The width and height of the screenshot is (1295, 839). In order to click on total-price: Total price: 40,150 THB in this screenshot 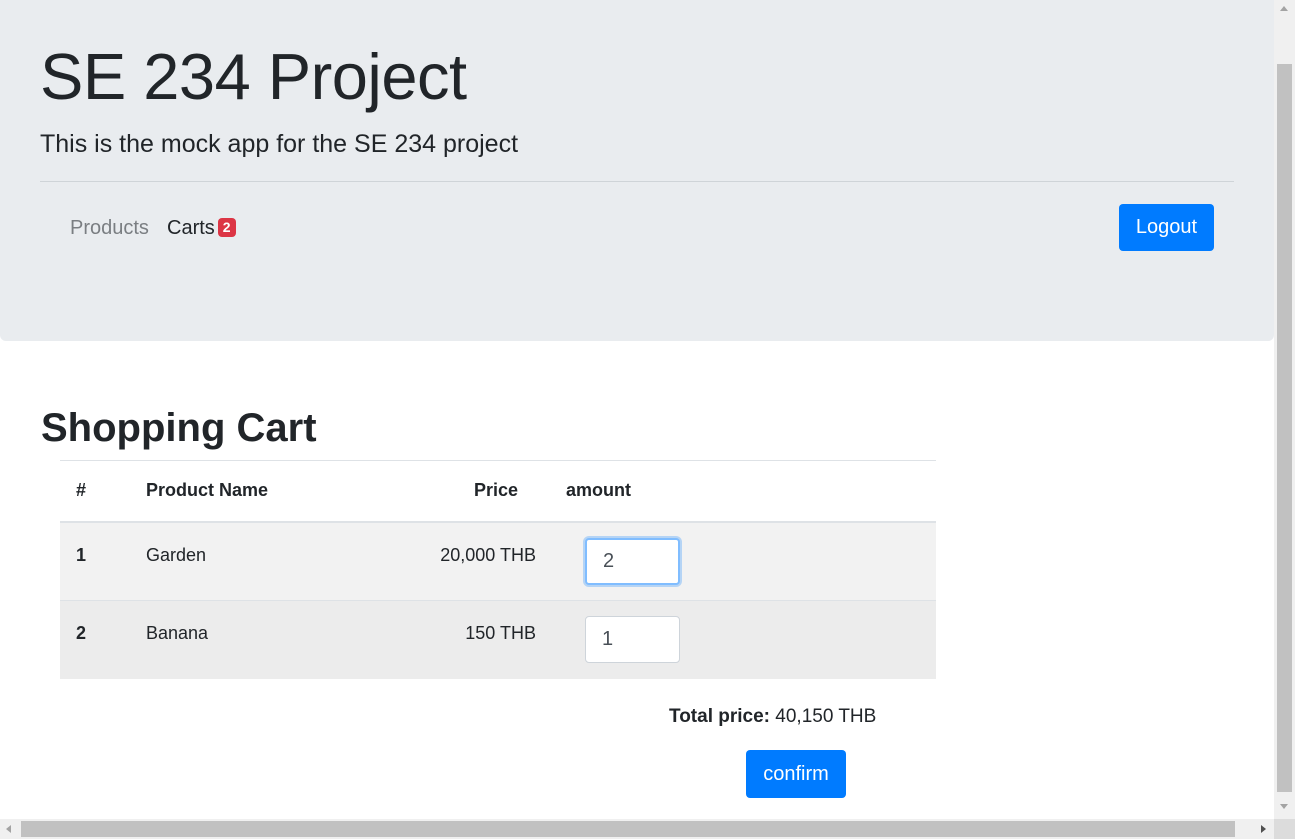, I will do `click(772, 717)`.